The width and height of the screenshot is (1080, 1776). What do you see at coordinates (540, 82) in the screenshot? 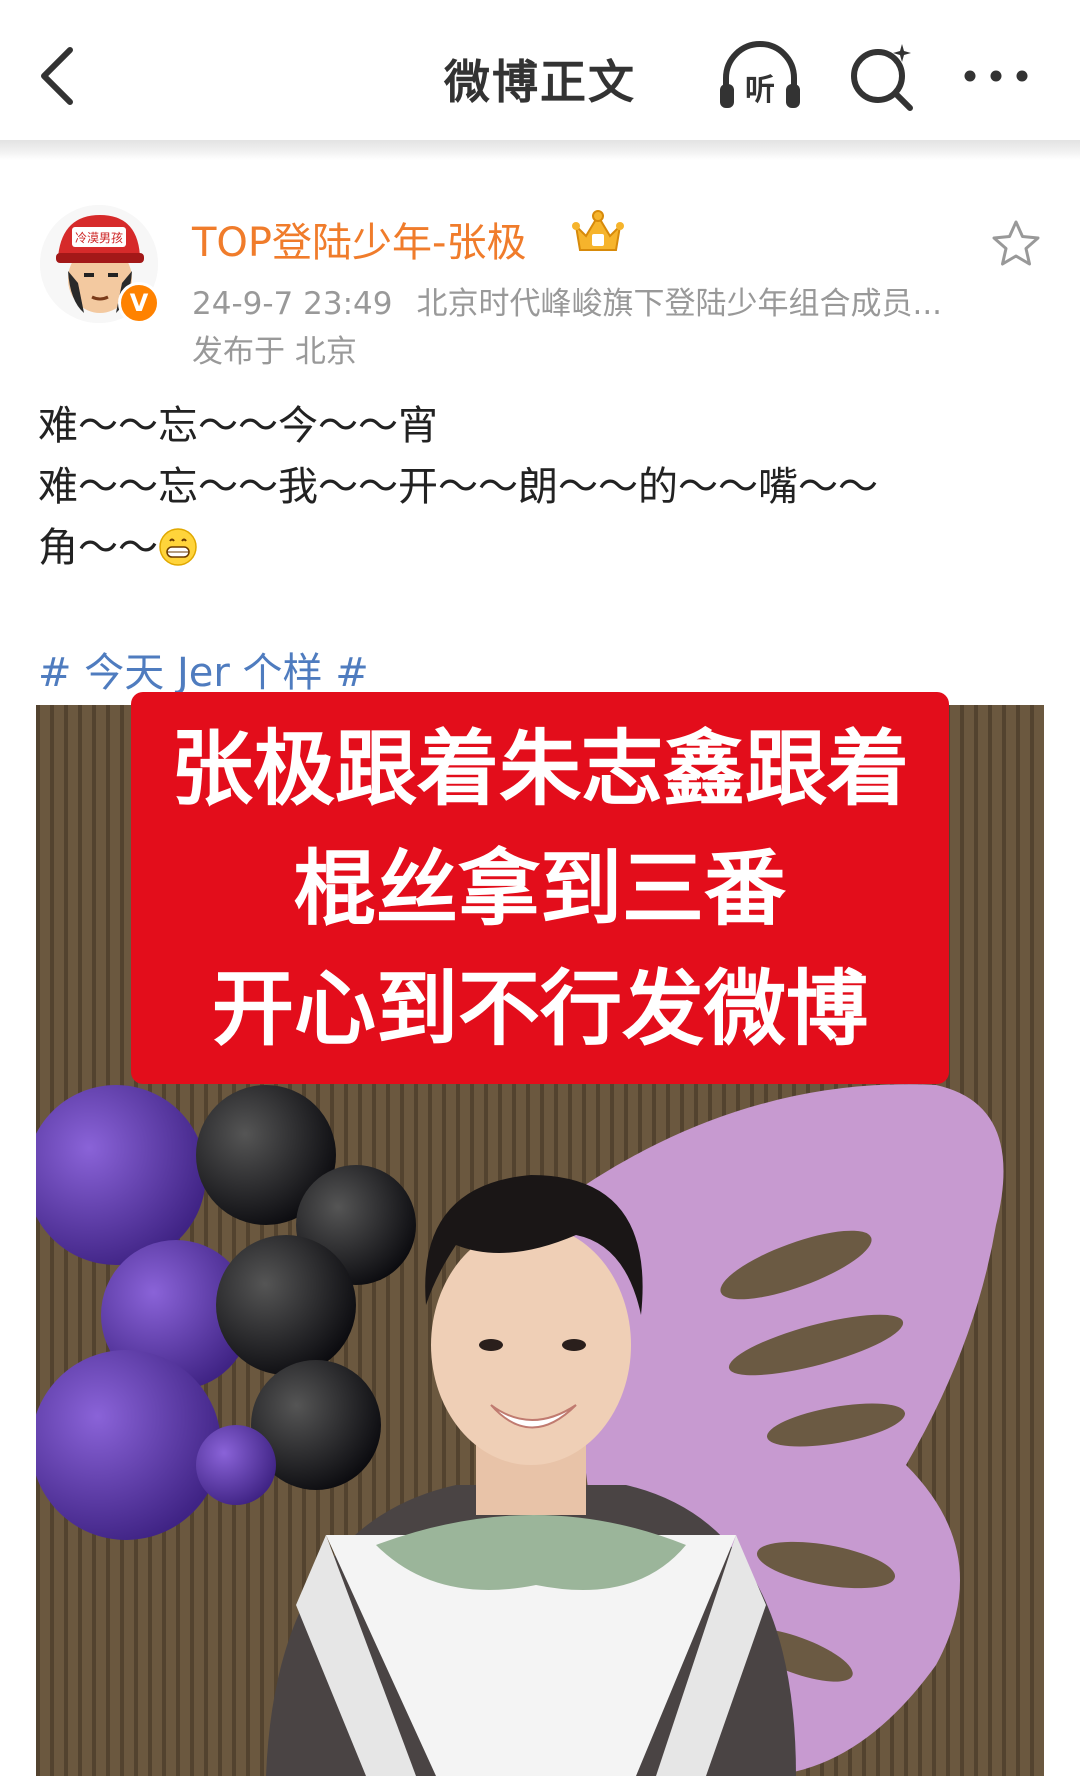
I see `page-title: 微博正文` at bounding box center [540, 82].